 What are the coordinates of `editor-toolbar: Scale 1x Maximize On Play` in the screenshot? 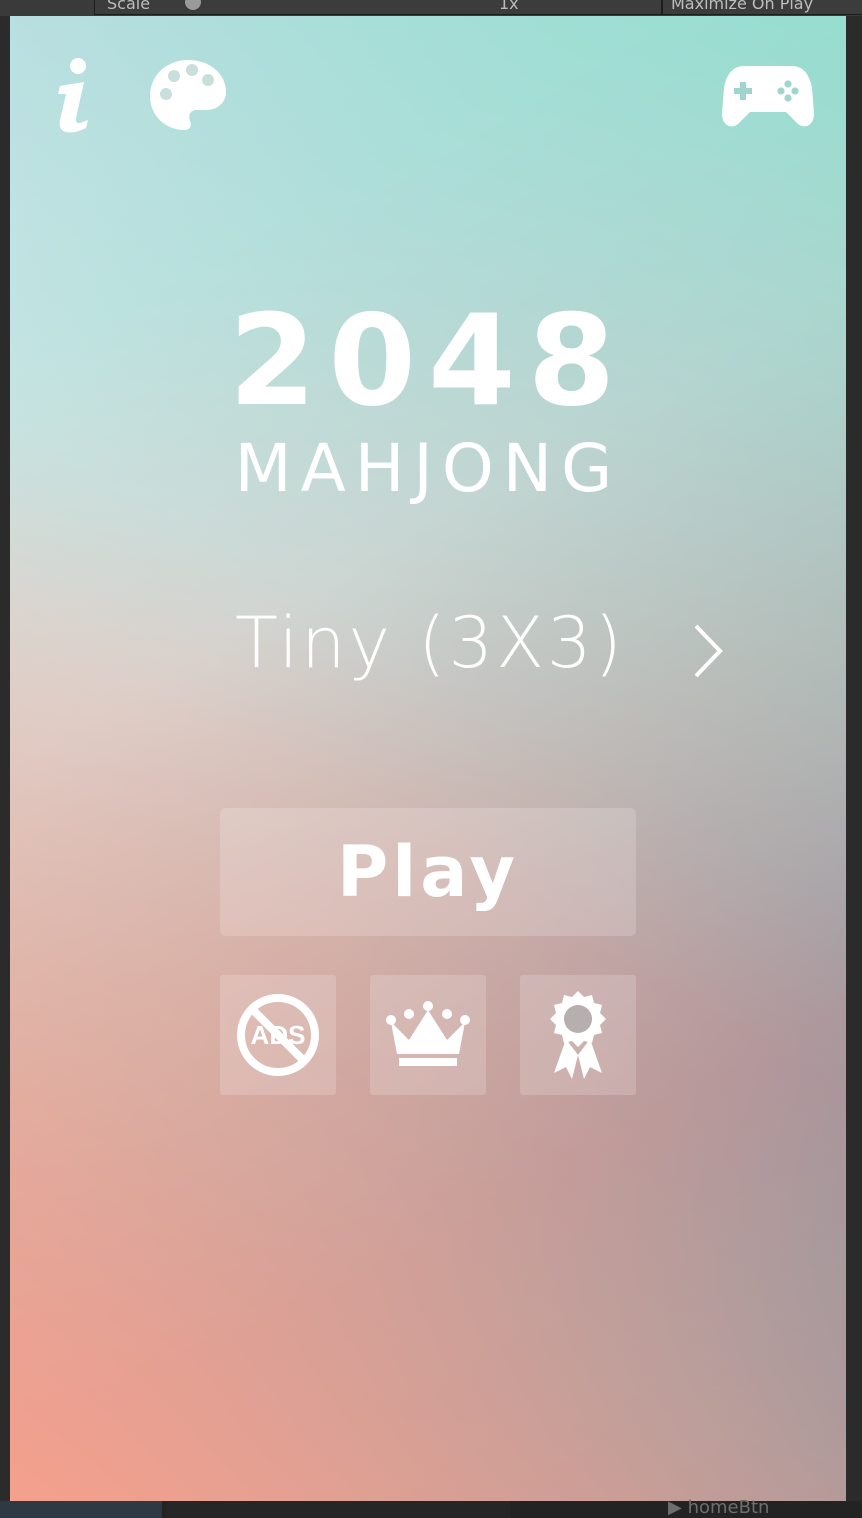 It's located at (431, 8).